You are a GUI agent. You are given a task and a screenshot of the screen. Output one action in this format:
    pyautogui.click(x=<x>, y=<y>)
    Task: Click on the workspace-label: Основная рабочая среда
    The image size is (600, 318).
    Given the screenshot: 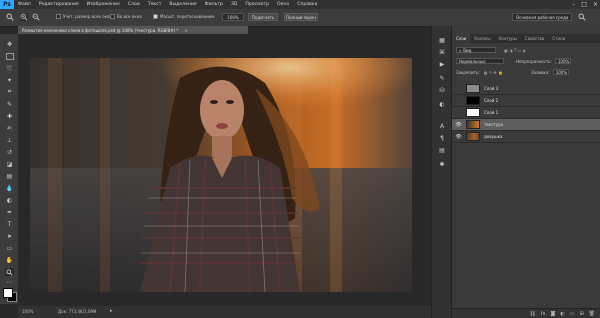 What is the action you would take?
    pyautogui.click(x=542, y=17)
    